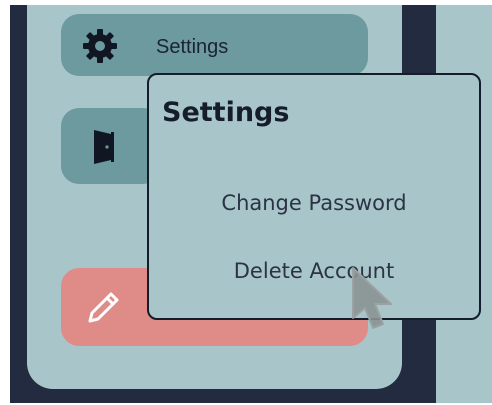 The image size is (492, 405). I want to click on settings-button-label: Settings, so click(192, 47).